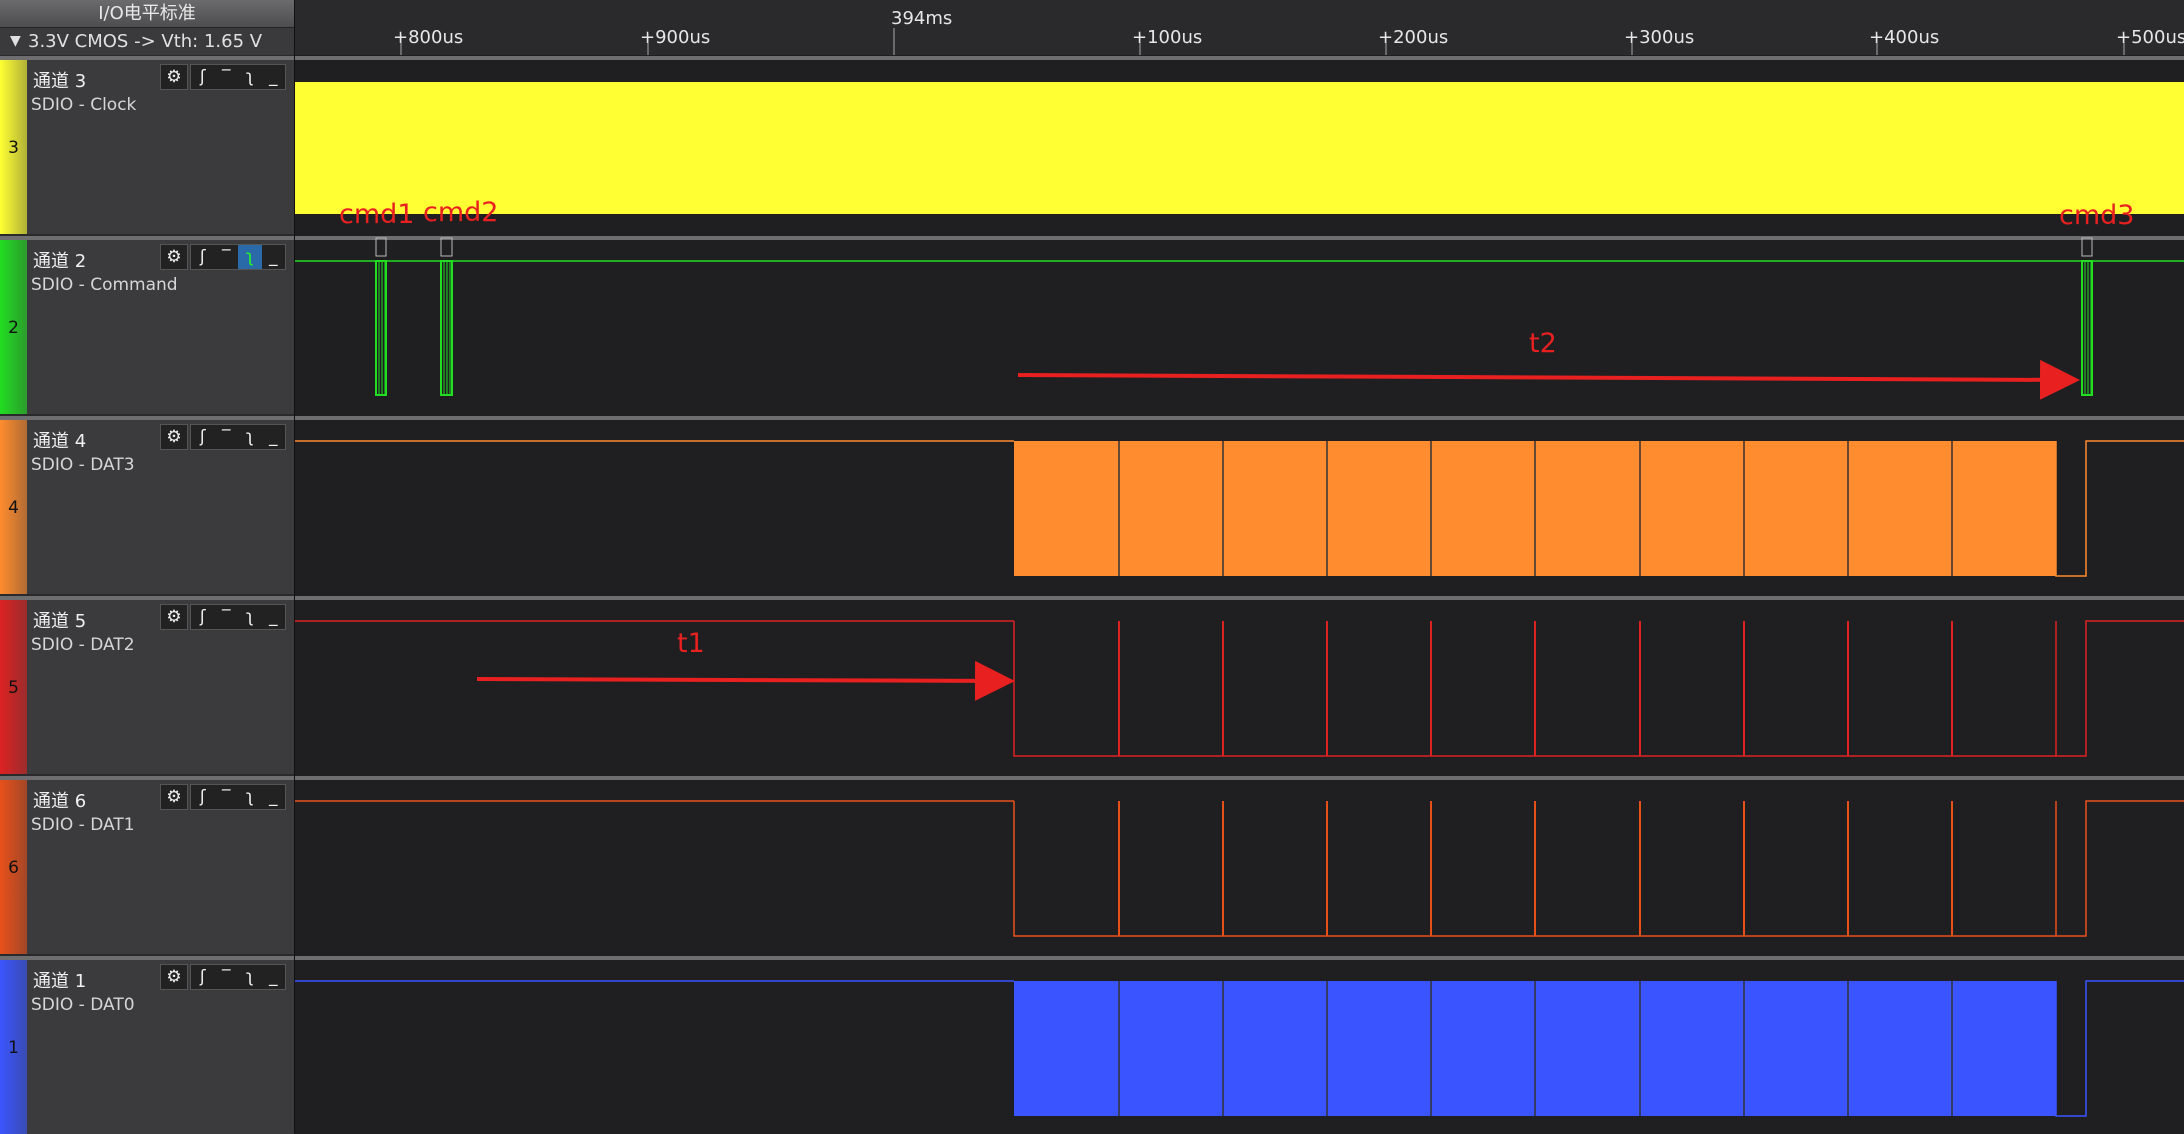 Image resolution: width=2184 pixels, height=1134 pixels. Describe the element at coordinates (147, 325) in the screenshot. I see `channel-panel-2: 2 通道 2 SDIO - Command ⚙ ʃ ‾ ʅ _` at that location.